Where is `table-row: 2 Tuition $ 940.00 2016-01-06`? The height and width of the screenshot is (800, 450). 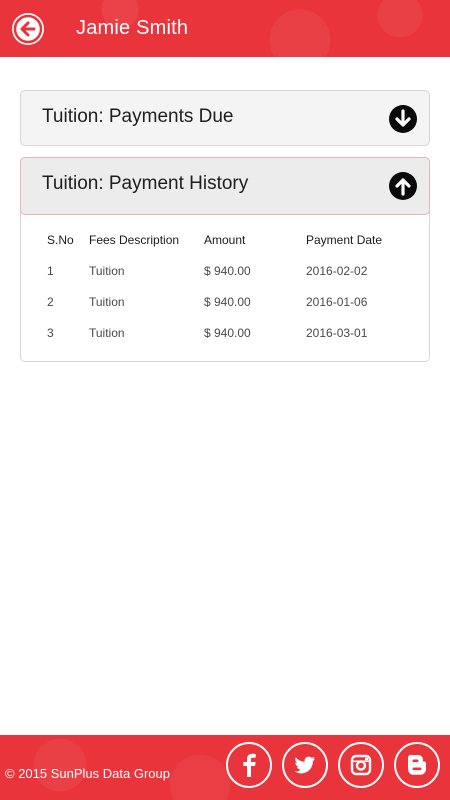
table-row: 2 Tuition $ 940.00 2016-01-06 is located at coordinates (225, 301).